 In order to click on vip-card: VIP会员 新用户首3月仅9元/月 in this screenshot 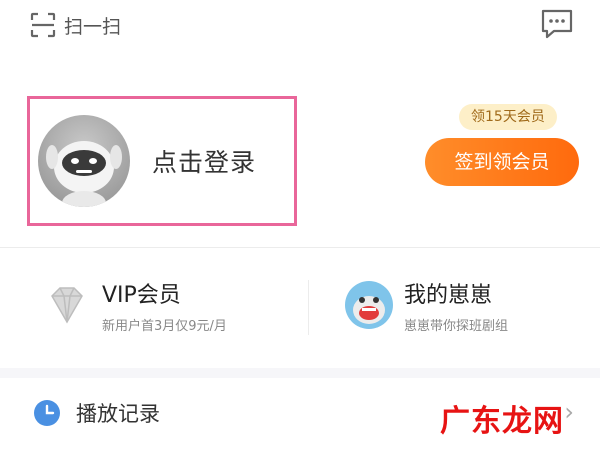, I will do `click(169, 305)`.